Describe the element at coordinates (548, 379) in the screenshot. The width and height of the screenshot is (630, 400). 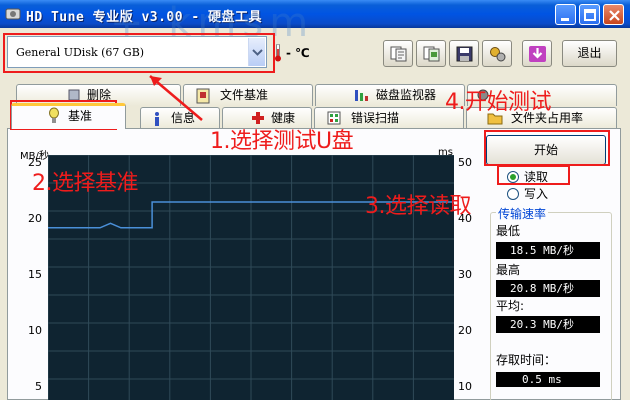
I see `access-time-value: 0.5 ms` at that location.